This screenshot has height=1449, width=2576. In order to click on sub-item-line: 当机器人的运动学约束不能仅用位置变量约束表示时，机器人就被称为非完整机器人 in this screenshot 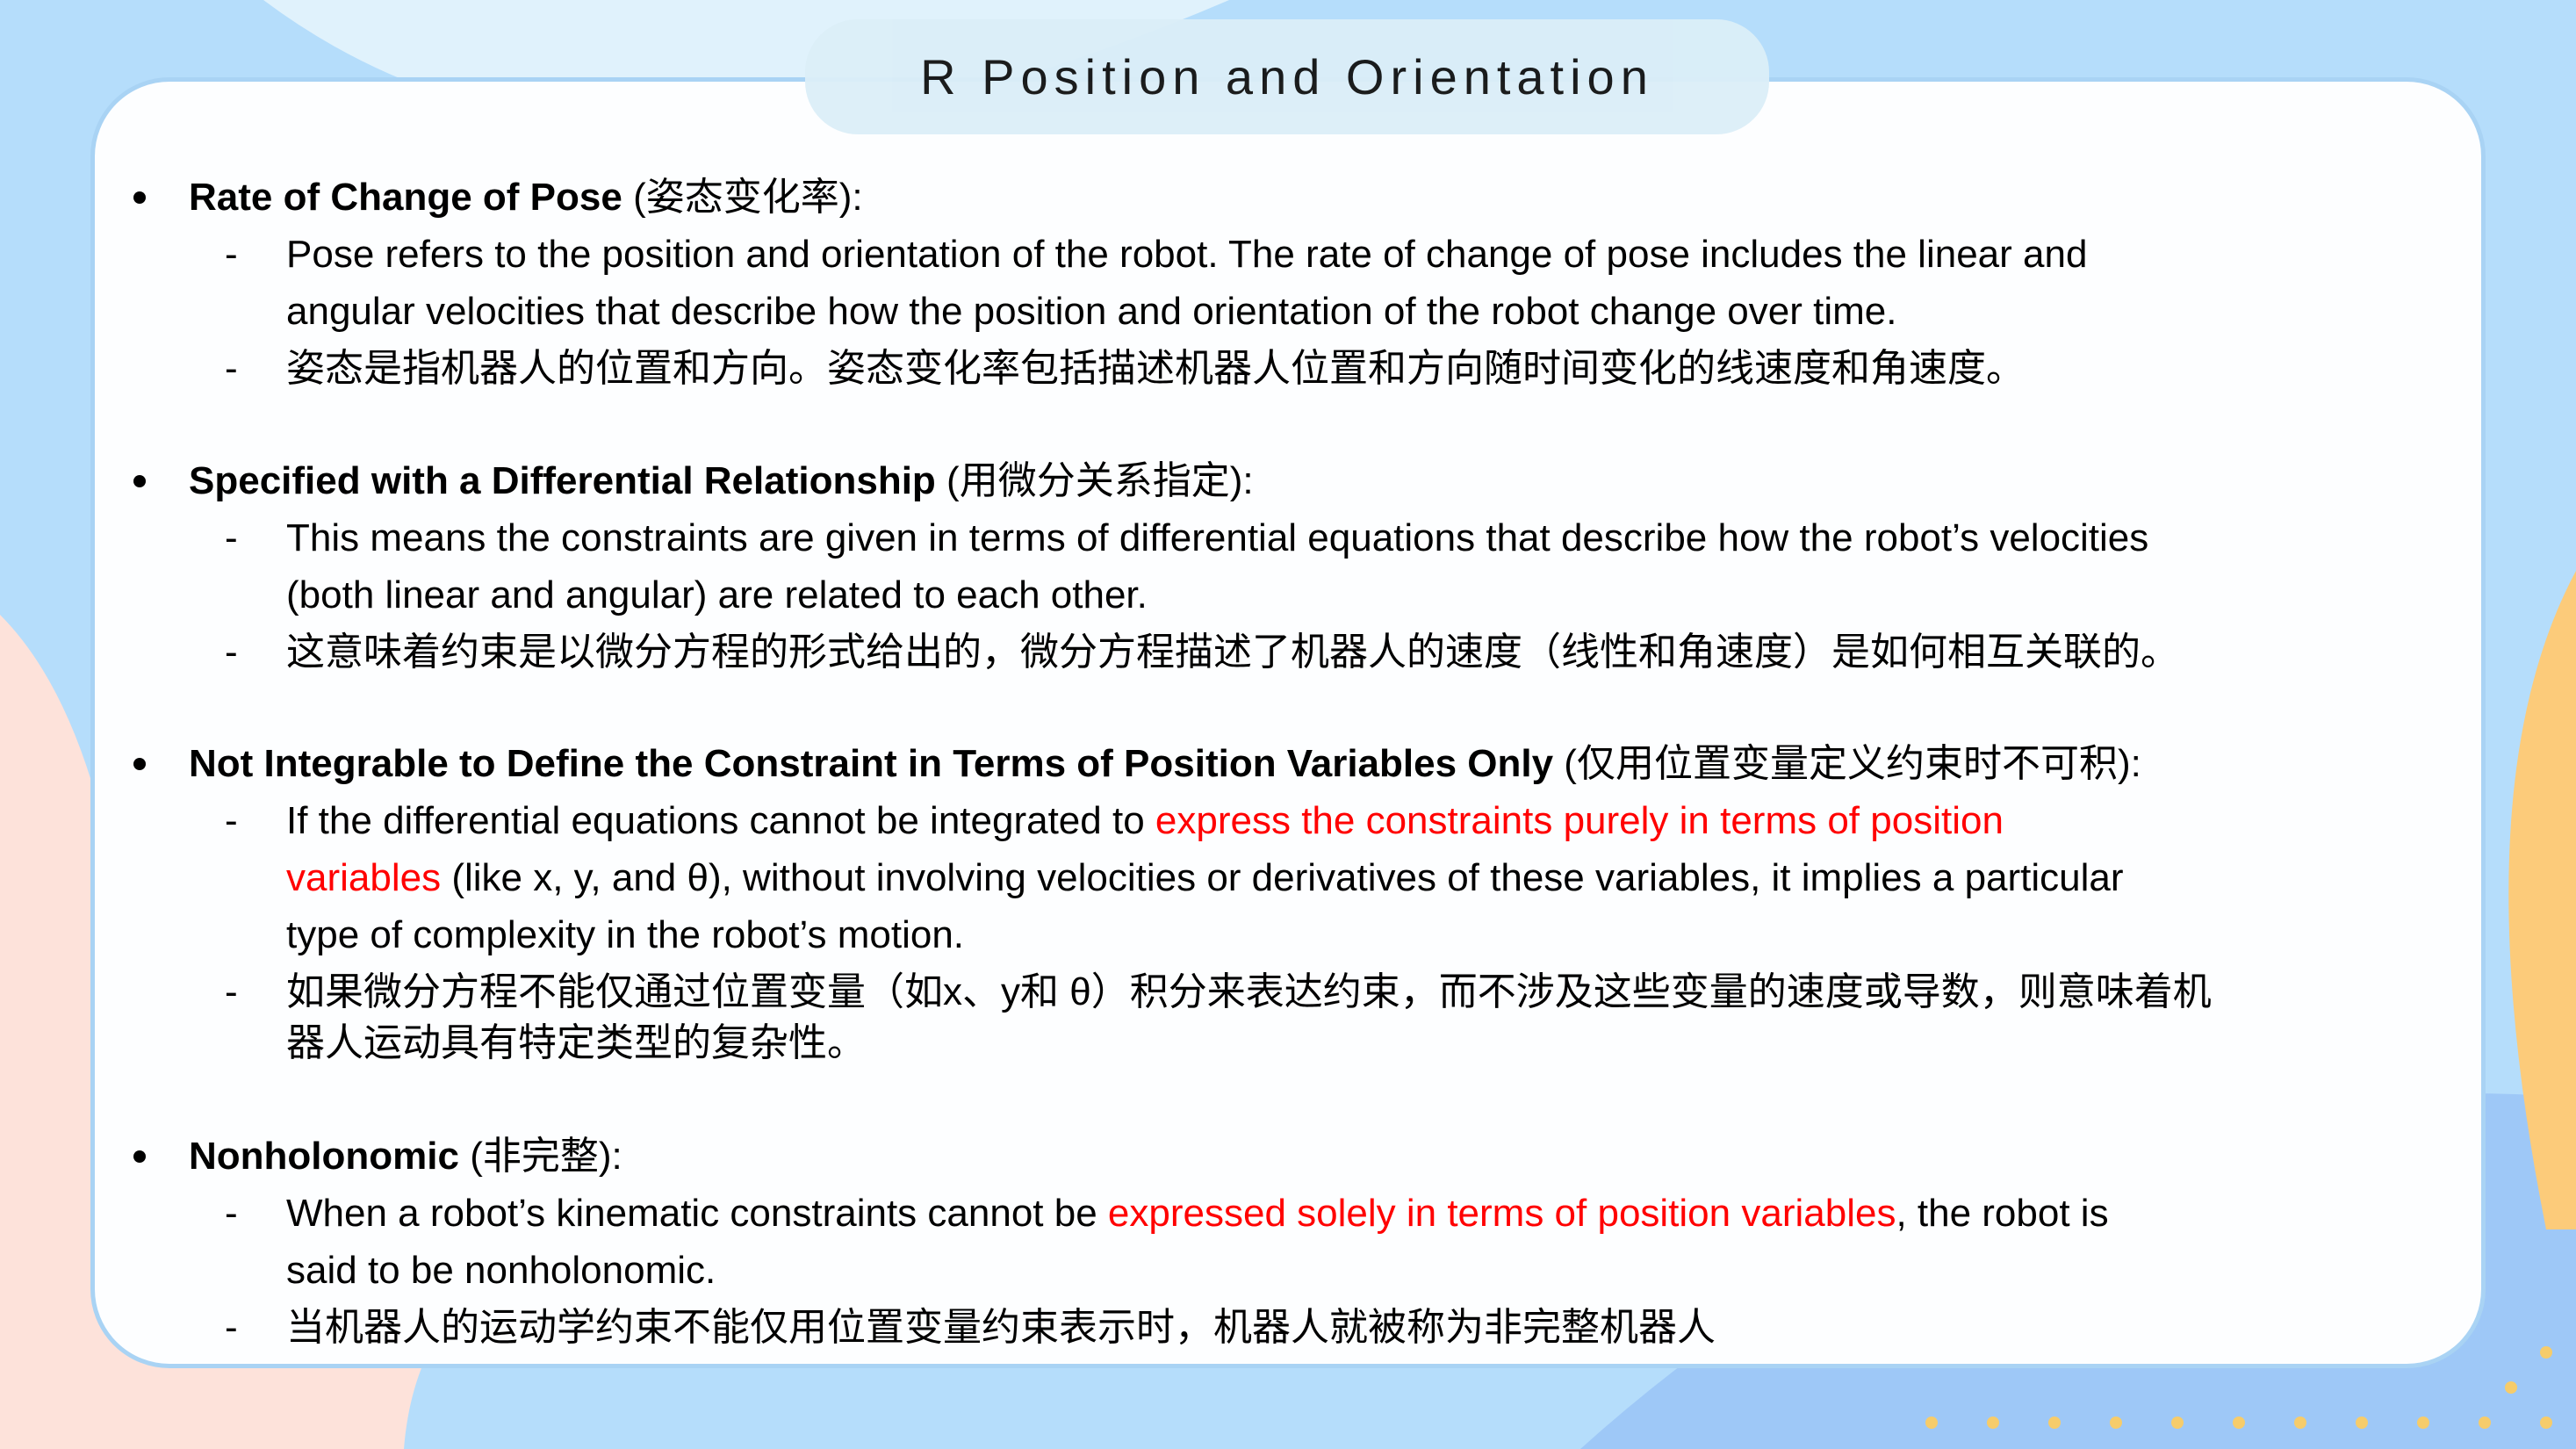, I will do `click(1001, 1327)`.